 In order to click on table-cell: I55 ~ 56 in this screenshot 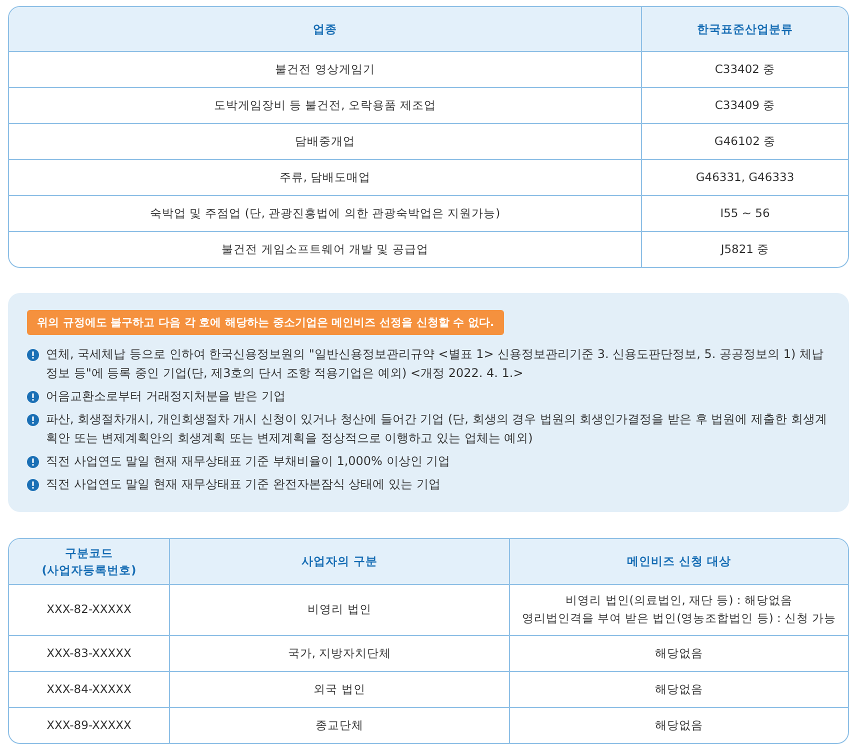, I will do `click(744, 214)`.